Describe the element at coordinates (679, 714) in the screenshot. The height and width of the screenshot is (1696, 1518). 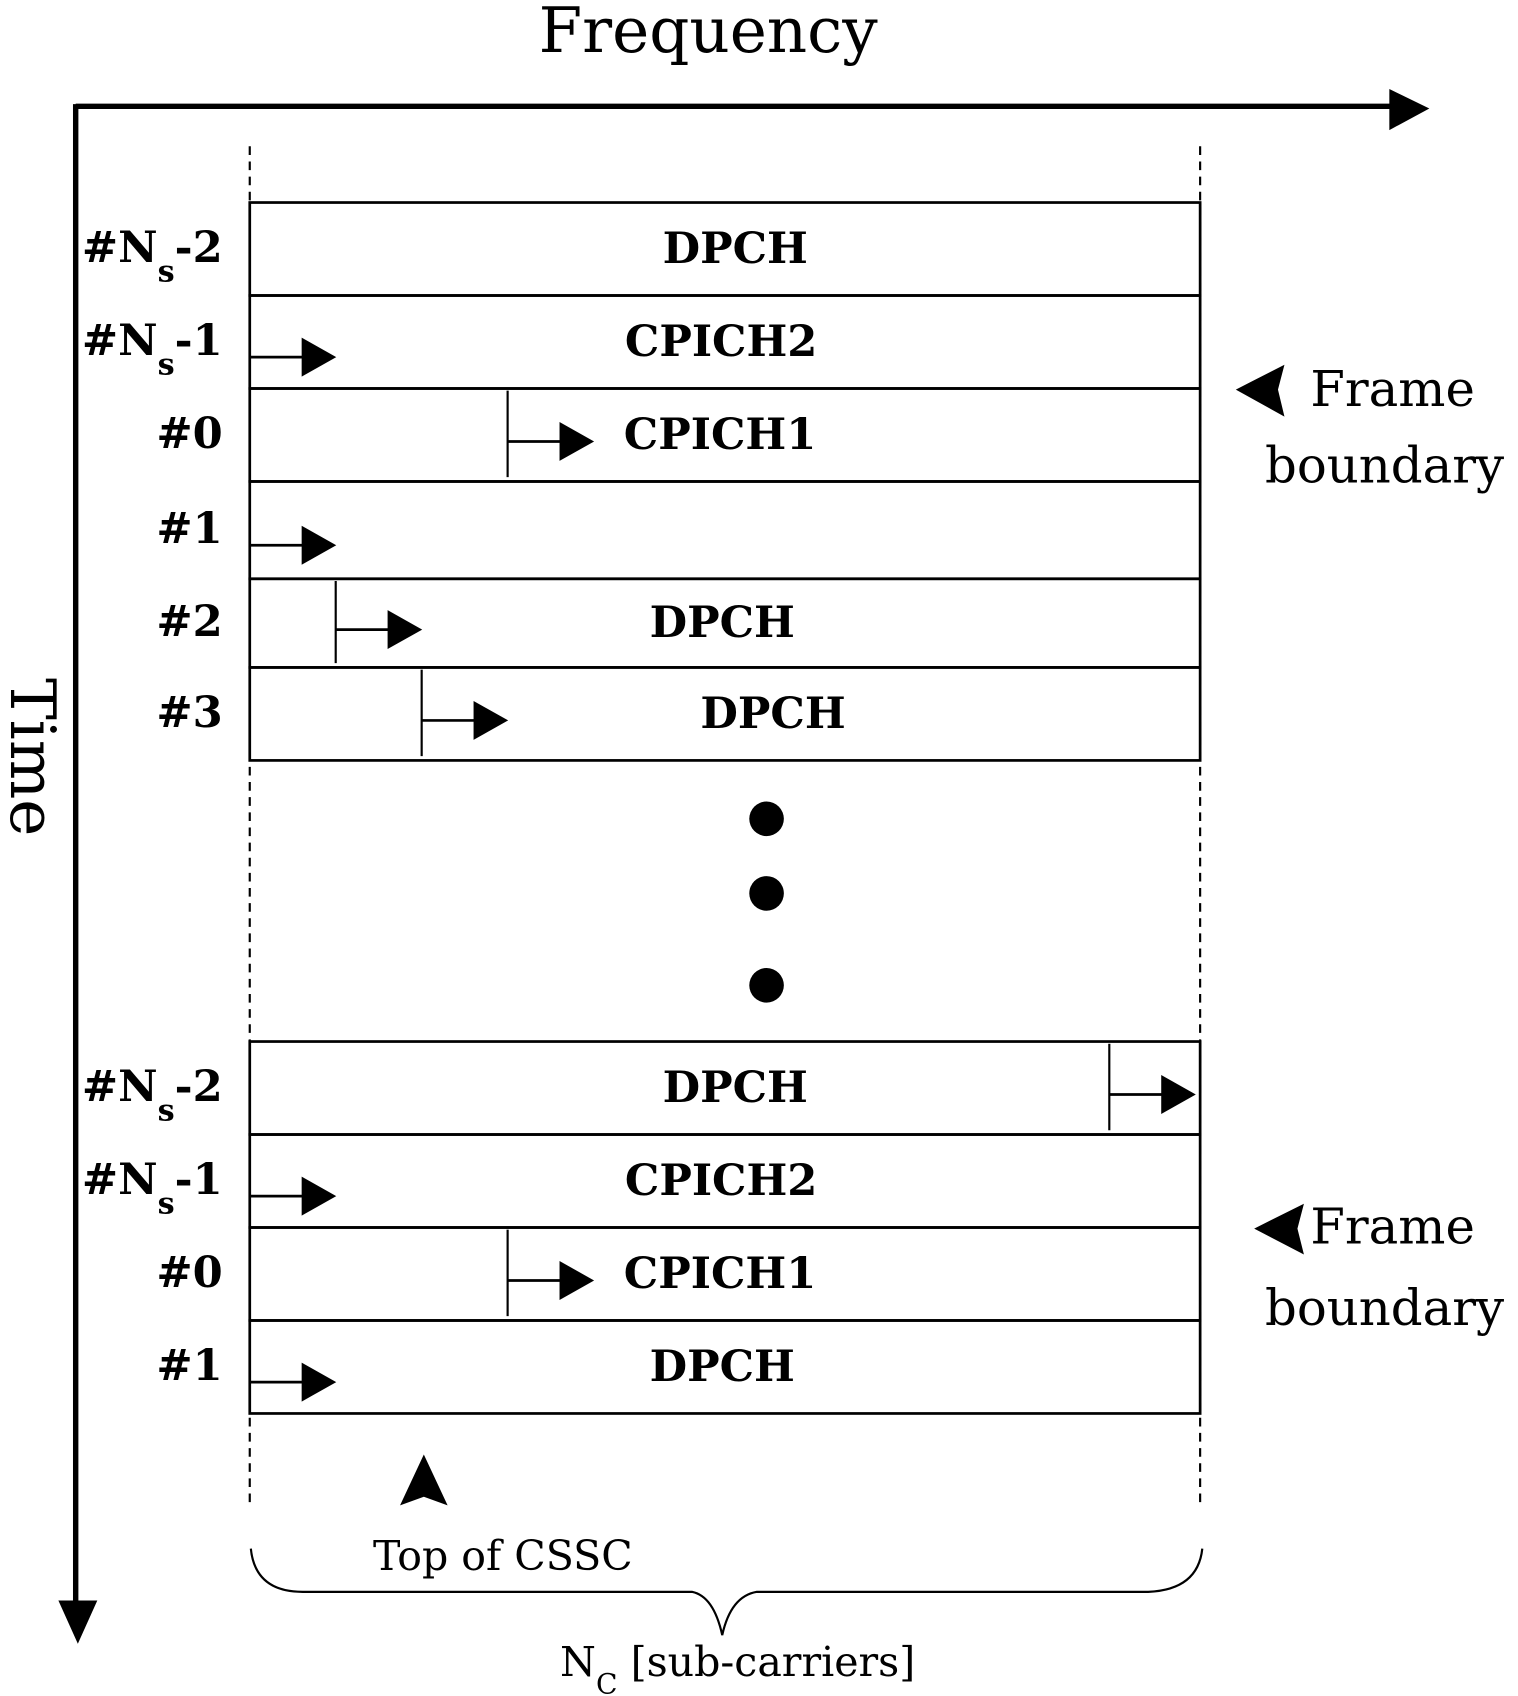
I see `slot-row: #3 DPCH` at that location.